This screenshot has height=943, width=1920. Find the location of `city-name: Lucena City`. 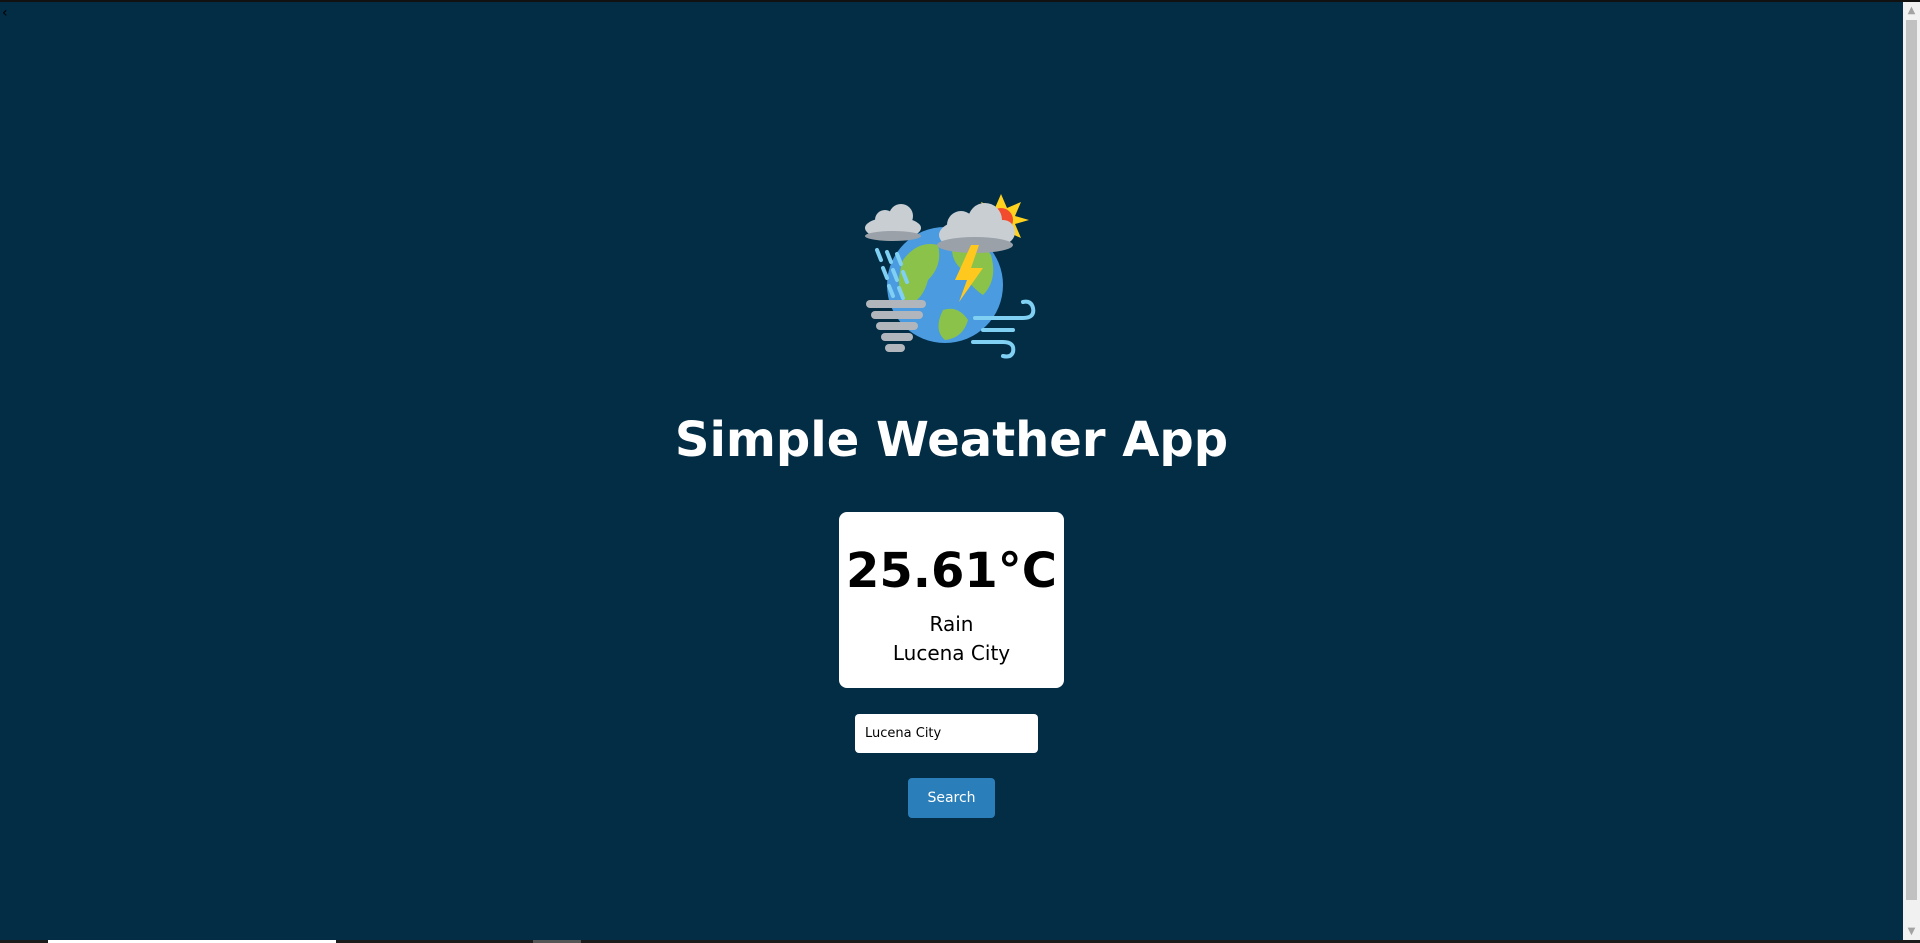

city-name: Lucena City is located at coordinates (951, 653).